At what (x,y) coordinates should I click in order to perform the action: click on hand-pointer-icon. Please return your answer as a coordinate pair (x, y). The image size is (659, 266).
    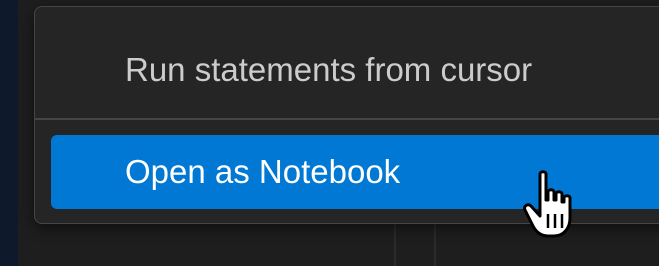
    Looking at the image, I should click on (552, 206).